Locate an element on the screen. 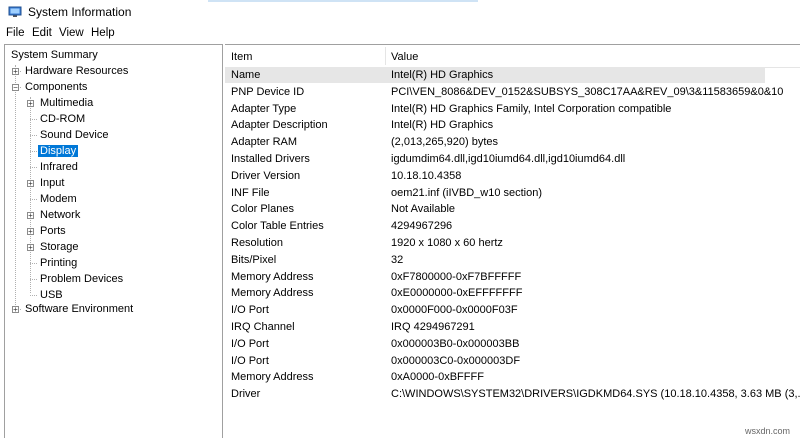  tree-item-components: Components is located at coordinates (56, 87).